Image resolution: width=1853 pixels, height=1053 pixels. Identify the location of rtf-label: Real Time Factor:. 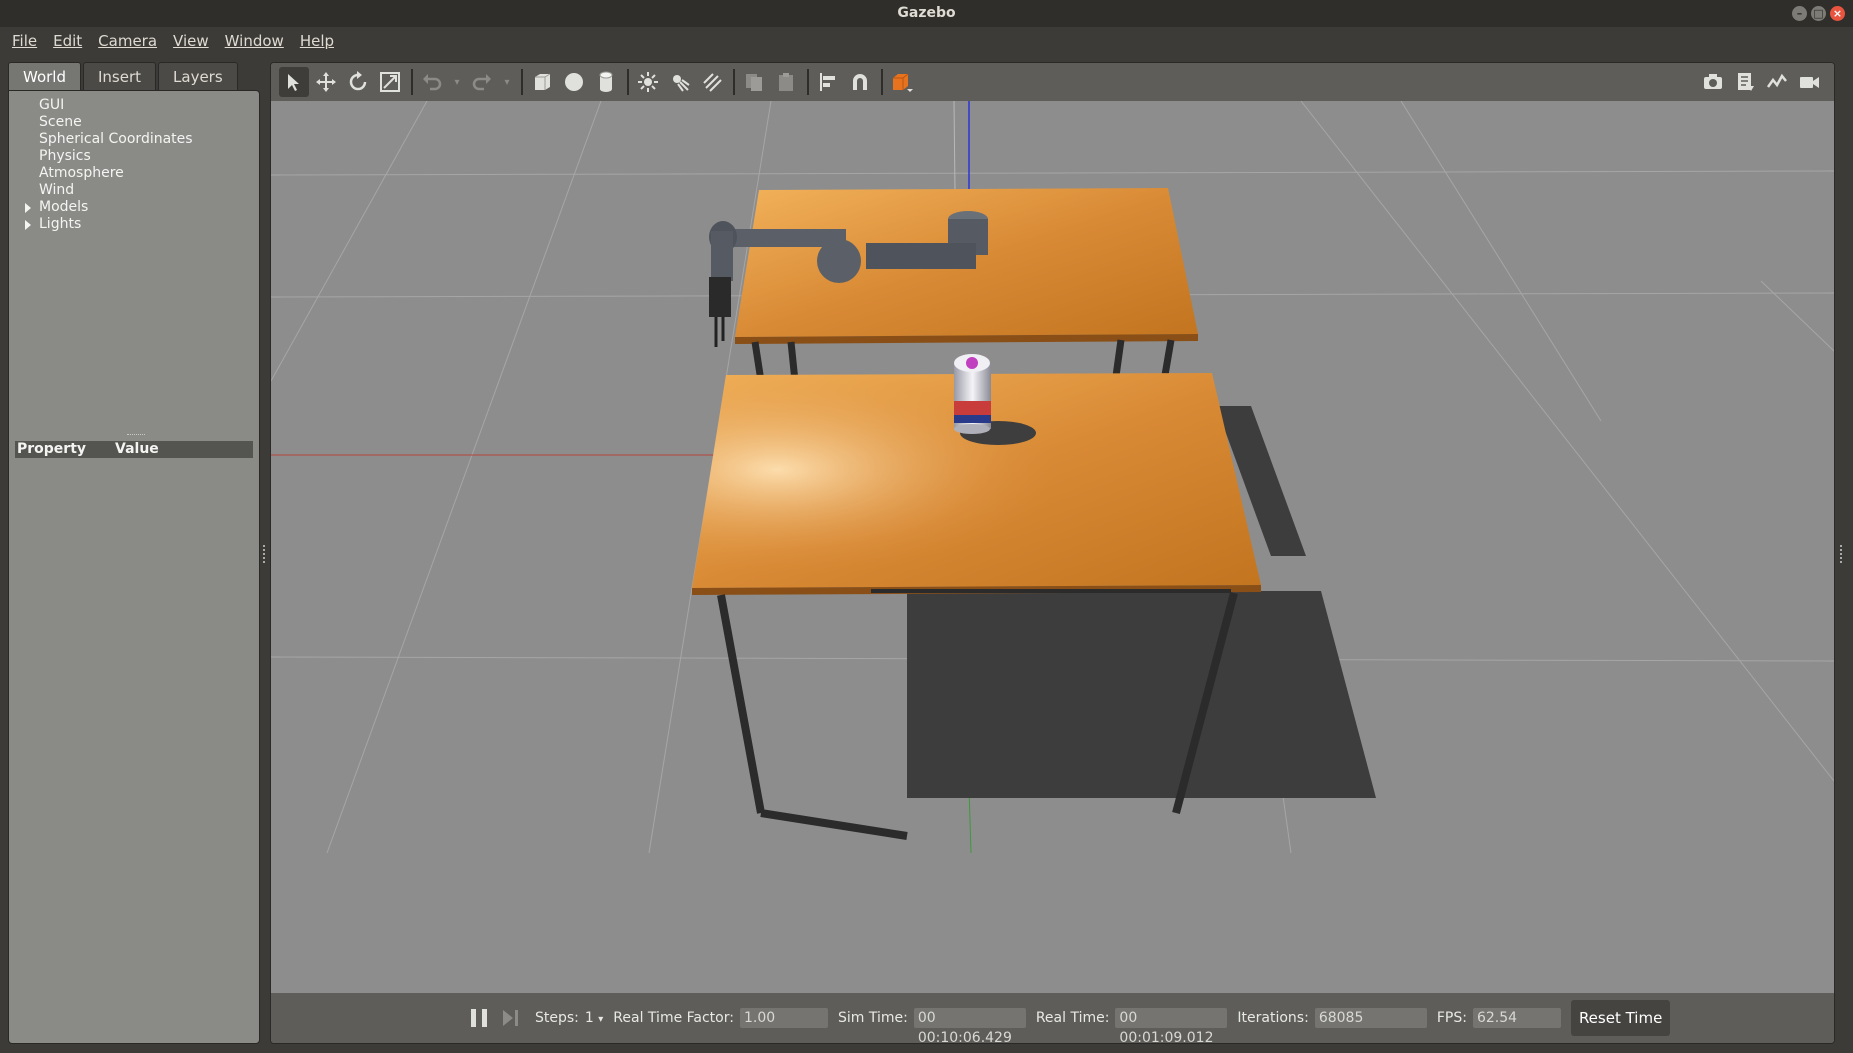
(673, 1018).